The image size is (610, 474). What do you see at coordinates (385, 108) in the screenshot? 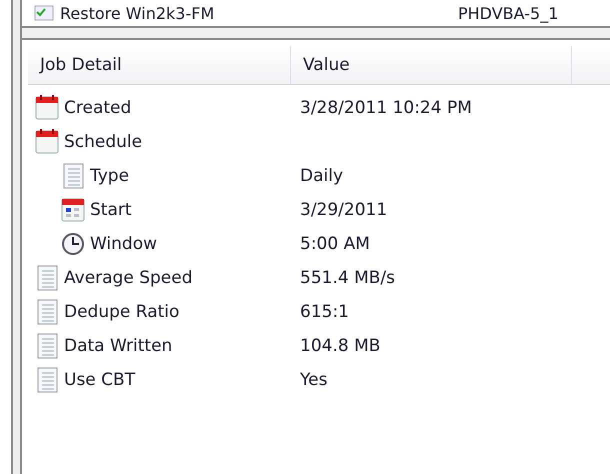
I see `detail-value: 3/28/2011 10:24 PM` at bounding box center [385, 108].